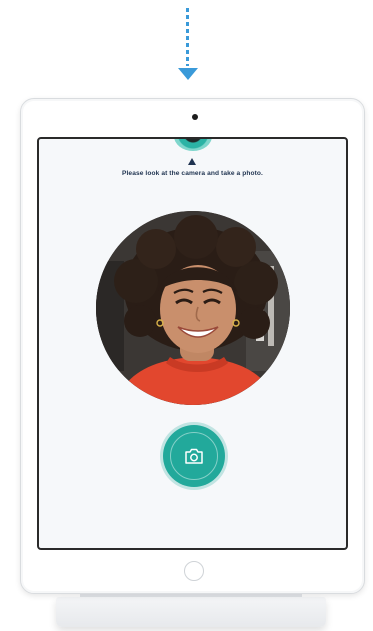  I want to click on capture-button, so click(194, 456).